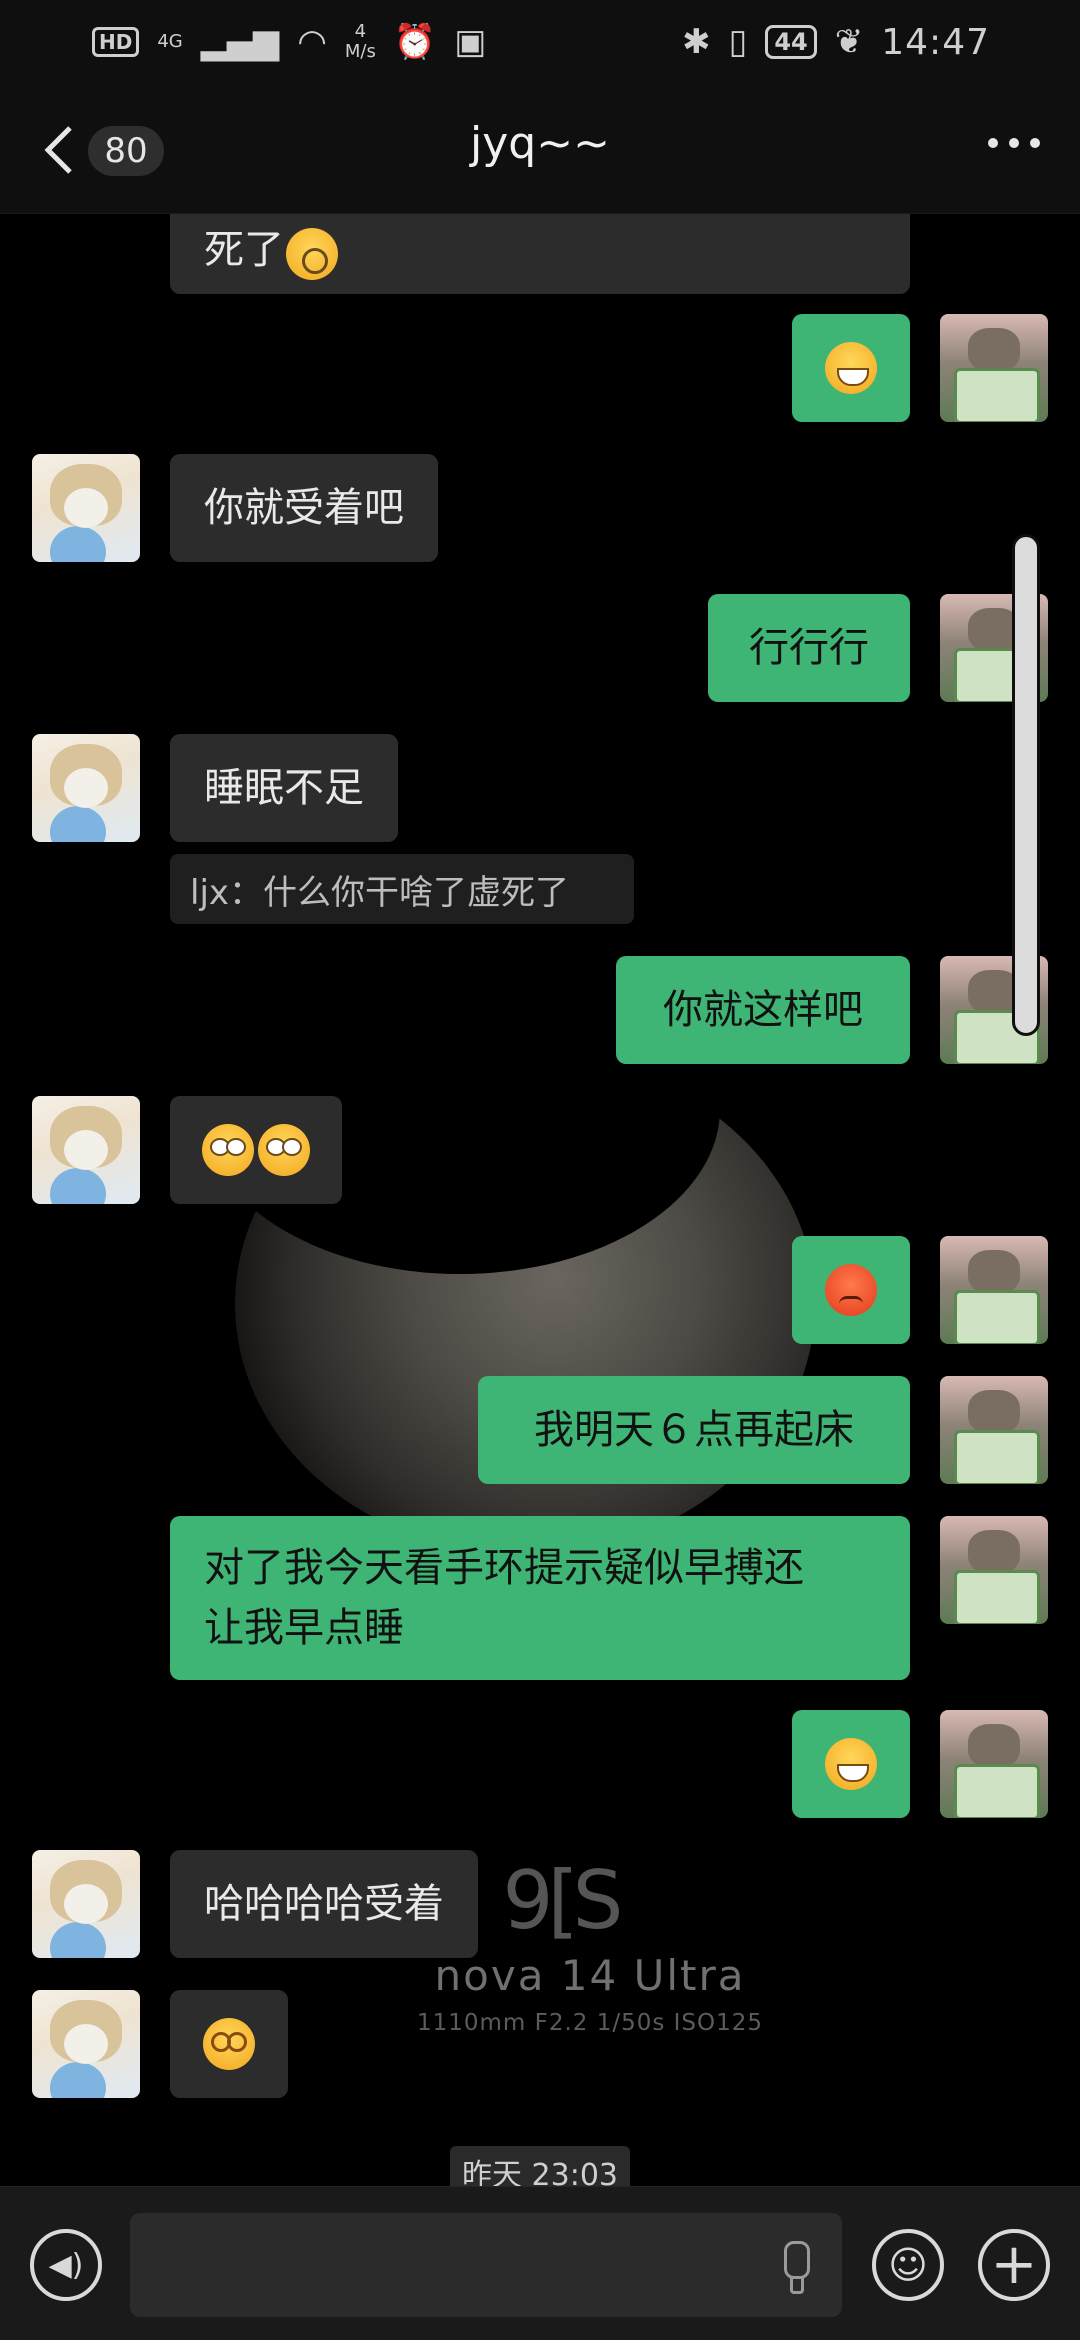  What do you see at coordinates (289, 42) in the screenshot?
I see `status-left: HD 4G ▂▄▆ ◠ 4 M/s ⏰ ▣` at bounding box center [289, 42].